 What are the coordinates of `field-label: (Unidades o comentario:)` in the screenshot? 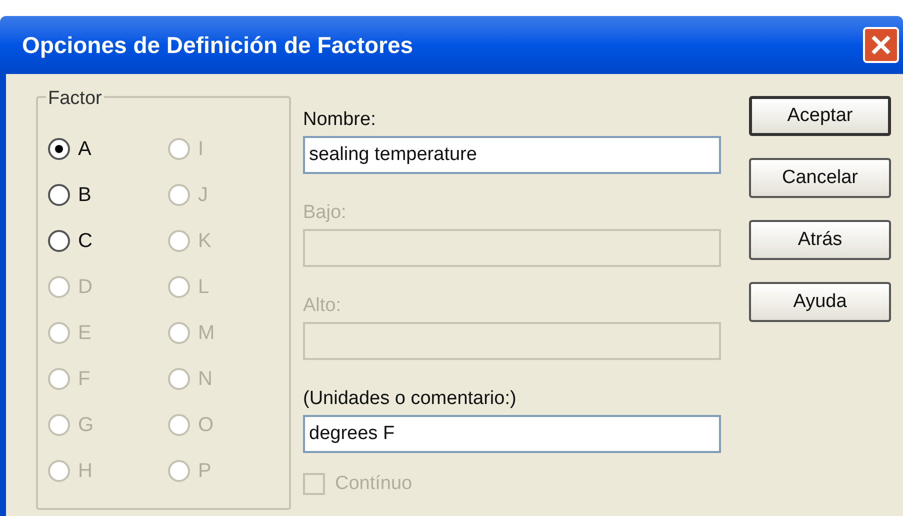 It's located at (410, 398).